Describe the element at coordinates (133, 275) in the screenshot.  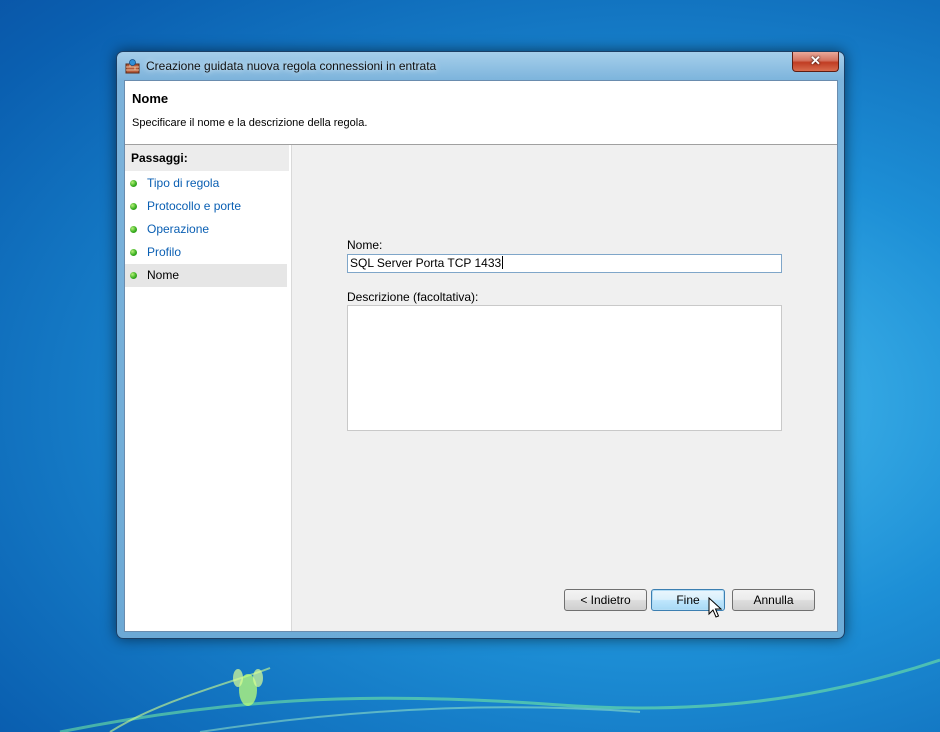
I see `step-current-icon` at that location.